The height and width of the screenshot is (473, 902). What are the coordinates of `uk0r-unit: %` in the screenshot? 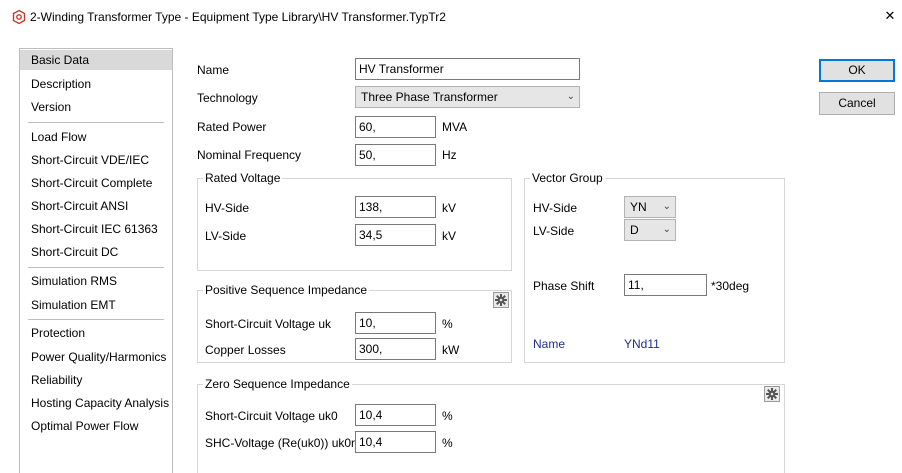 It's located at (447, 443).